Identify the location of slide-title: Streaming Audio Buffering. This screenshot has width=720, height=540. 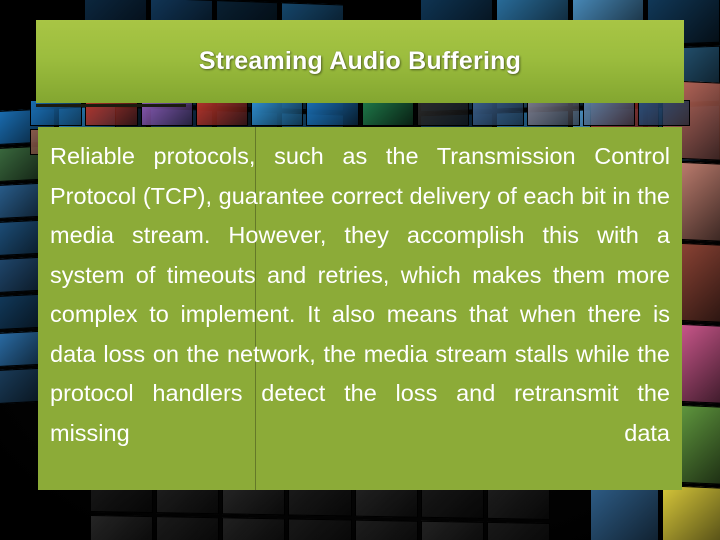
(360, 61).